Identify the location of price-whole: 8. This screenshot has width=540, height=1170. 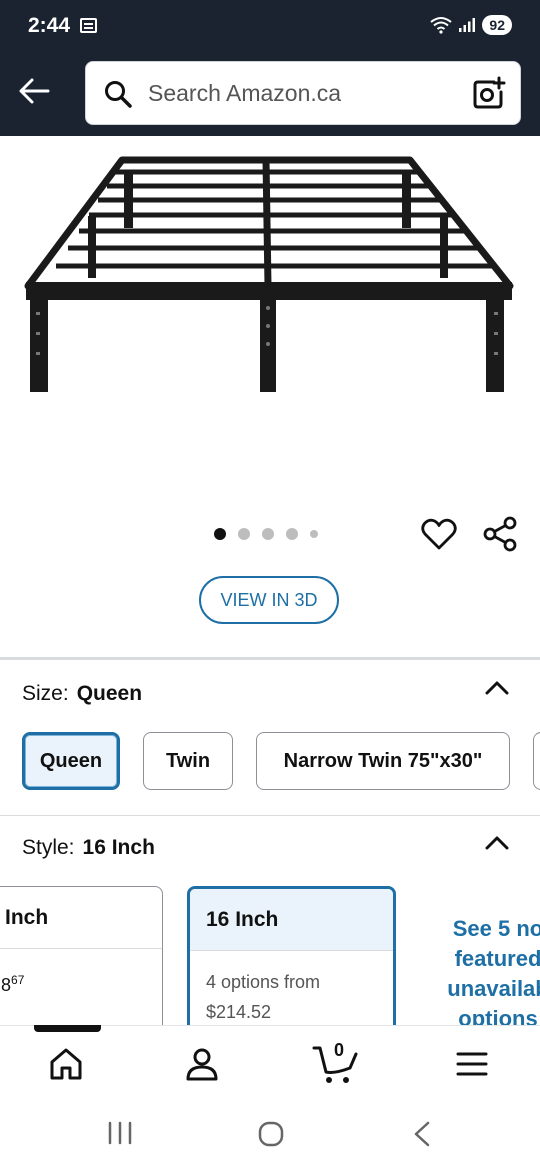
(6, 985).